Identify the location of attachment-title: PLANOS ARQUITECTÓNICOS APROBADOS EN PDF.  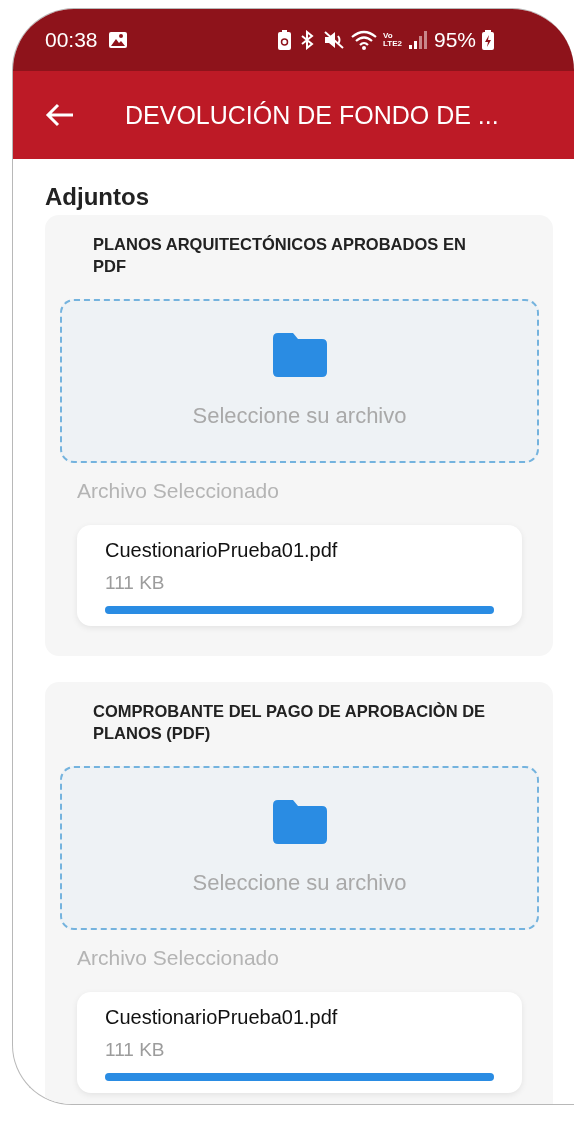
(280, 255).